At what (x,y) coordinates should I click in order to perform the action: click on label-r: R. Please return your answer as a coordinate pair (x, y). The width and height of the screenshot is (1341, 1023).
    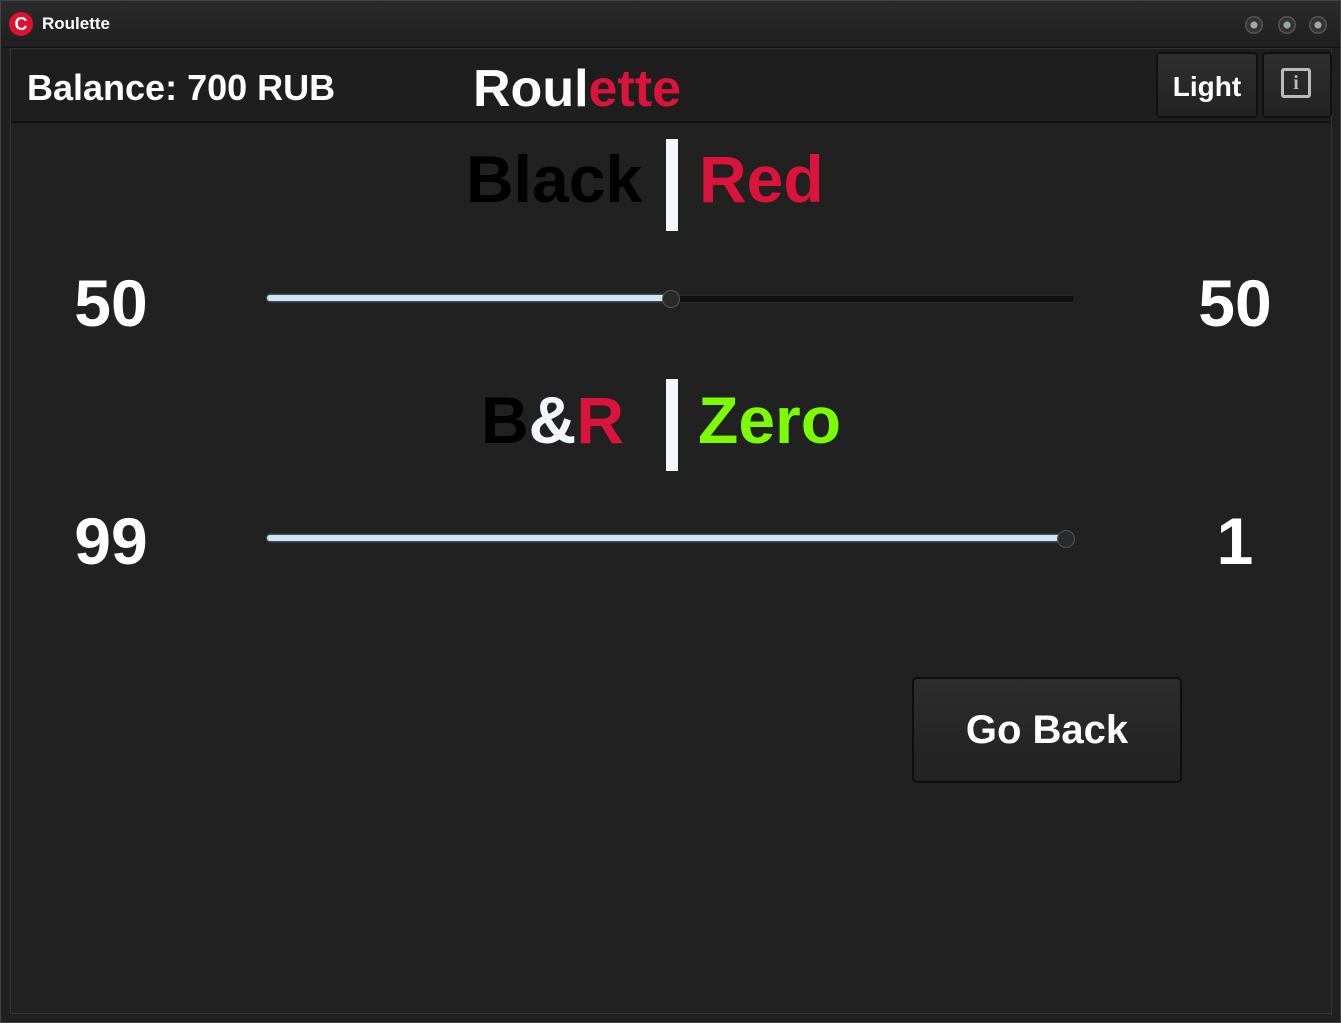
    Looking at the image, I should click on (600, 420).